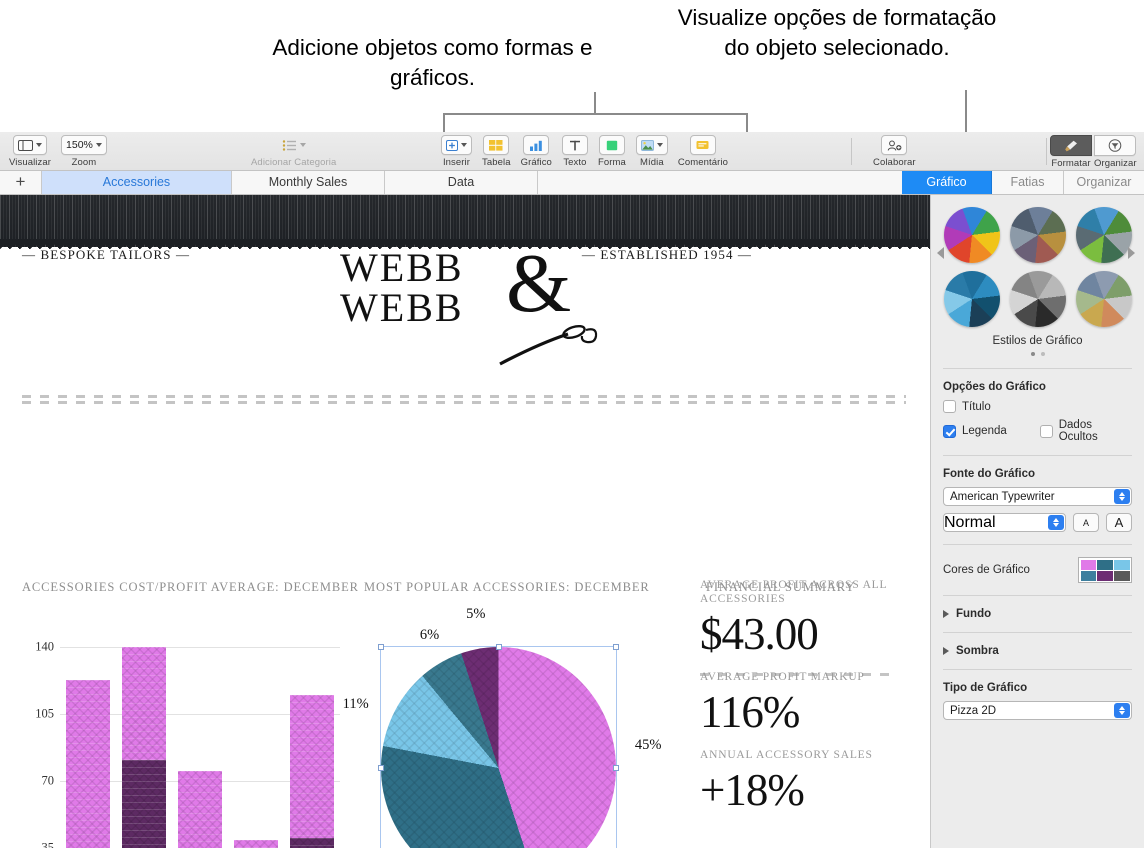 This screenshot has height=849, width=1144. I want to click on hidden-data-checkbox, so click(1046, 431).